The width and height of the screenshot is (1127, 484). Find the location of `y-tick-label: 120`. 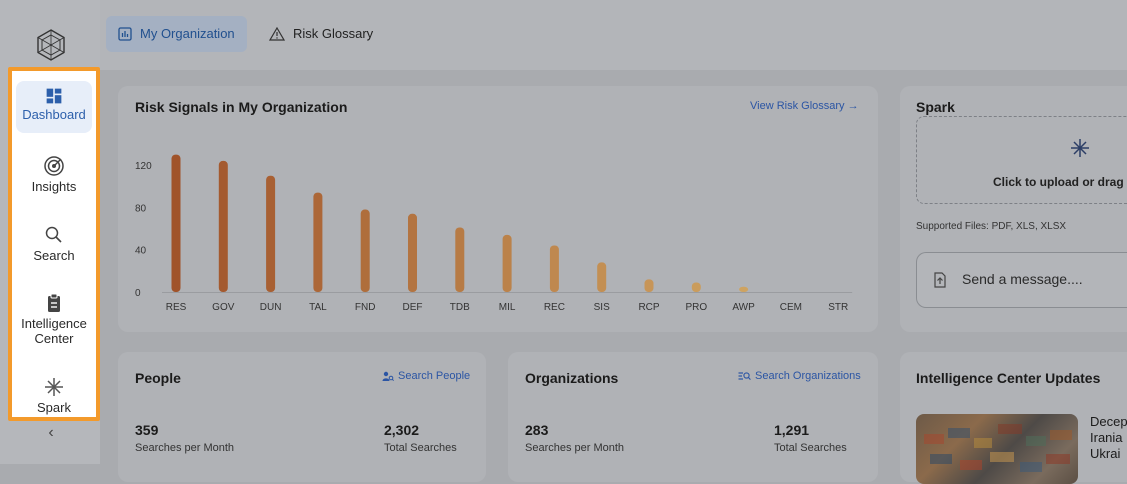

y-tick-label: 120 is located at coordinates (143, 166).